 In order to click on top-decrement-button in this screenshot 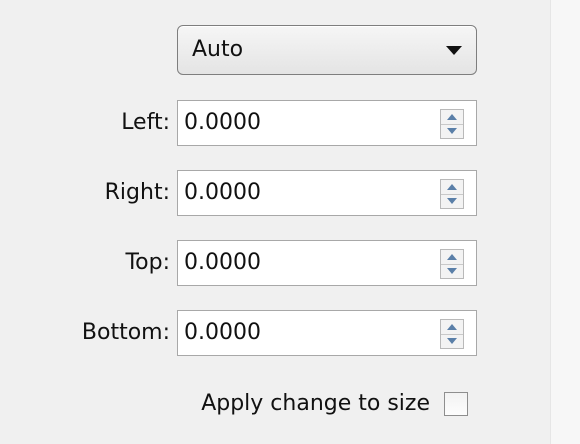, I will do `click(452, 271)`.